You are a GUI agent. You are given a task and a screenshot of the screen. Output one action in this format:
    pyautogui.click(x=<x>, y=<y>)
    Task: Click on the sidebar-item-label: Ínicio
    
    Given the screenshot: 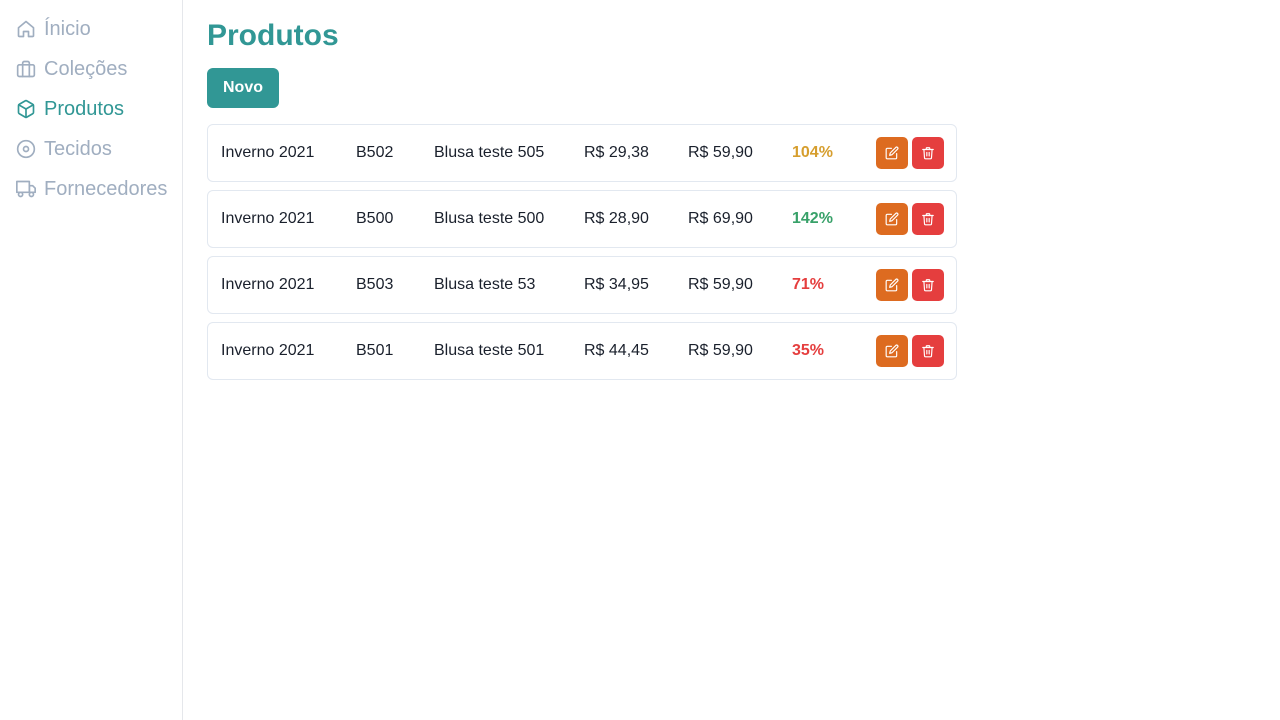 What is the action you would take?
    pyautogui.click(x=67, y=28)
    